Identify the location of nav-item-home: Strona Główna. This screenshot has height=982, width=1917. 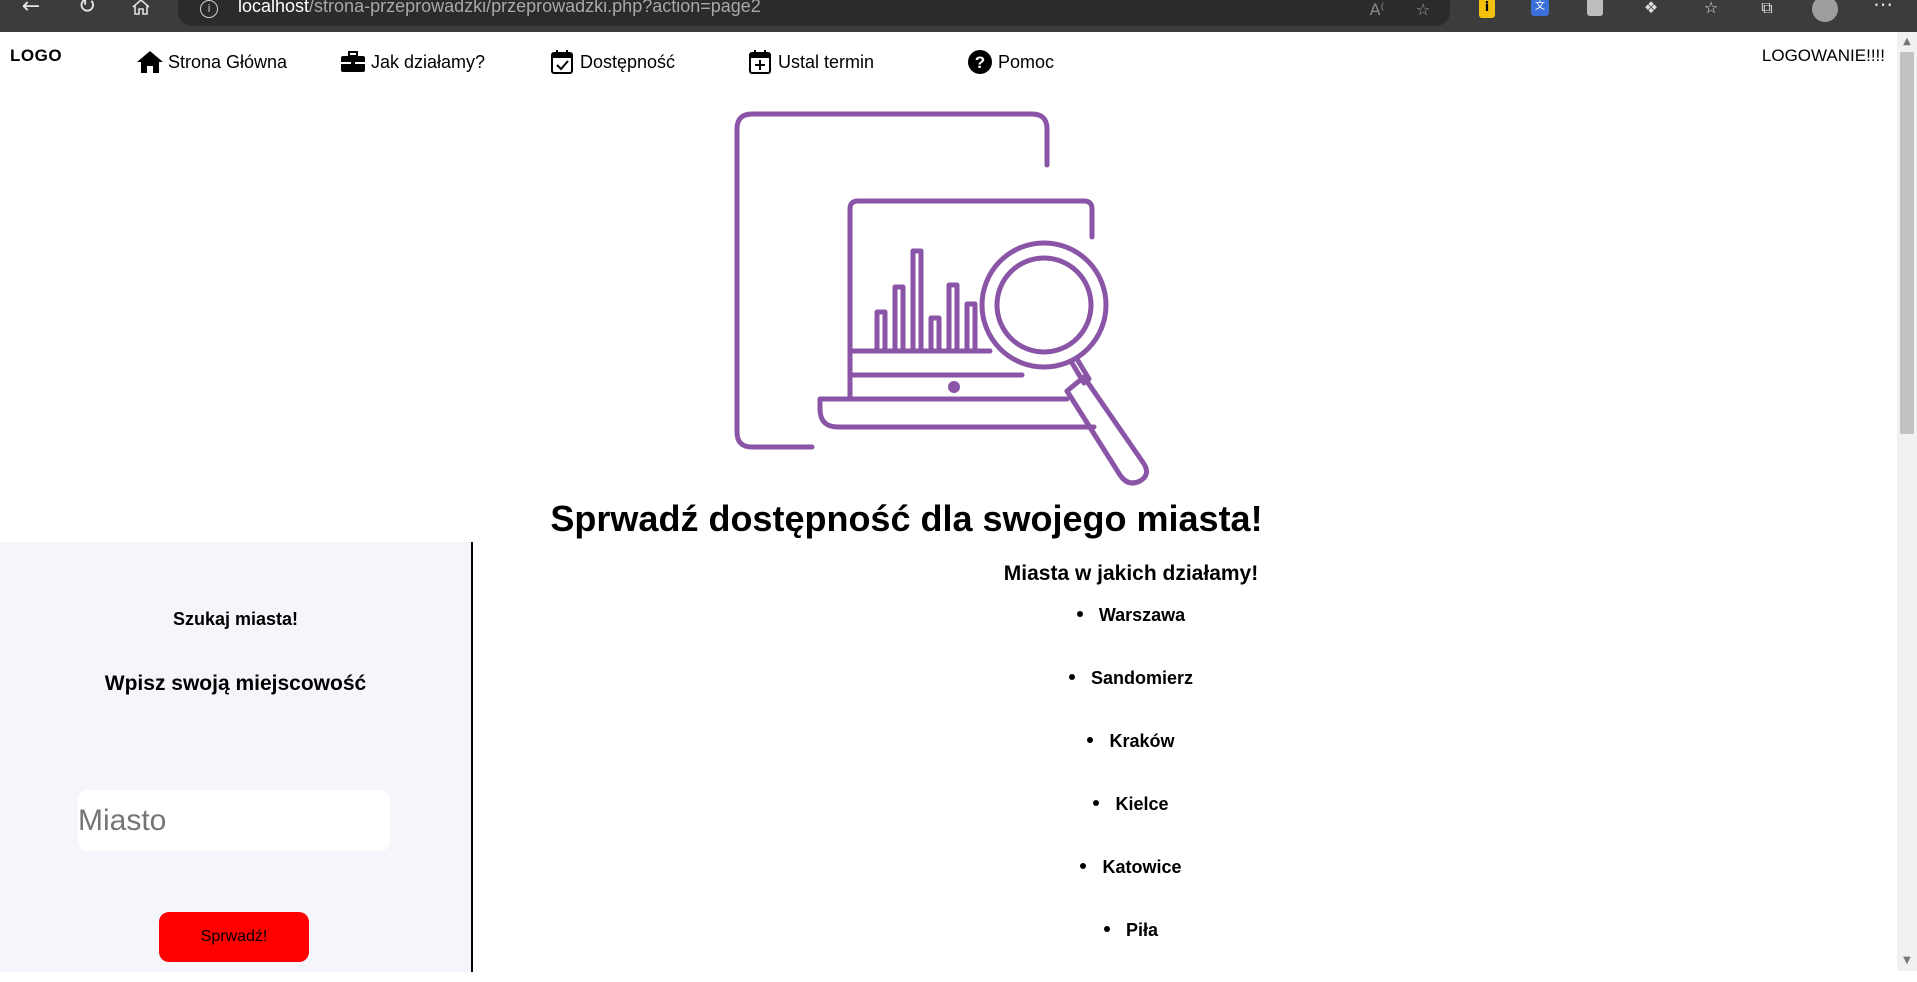
(211, 62).